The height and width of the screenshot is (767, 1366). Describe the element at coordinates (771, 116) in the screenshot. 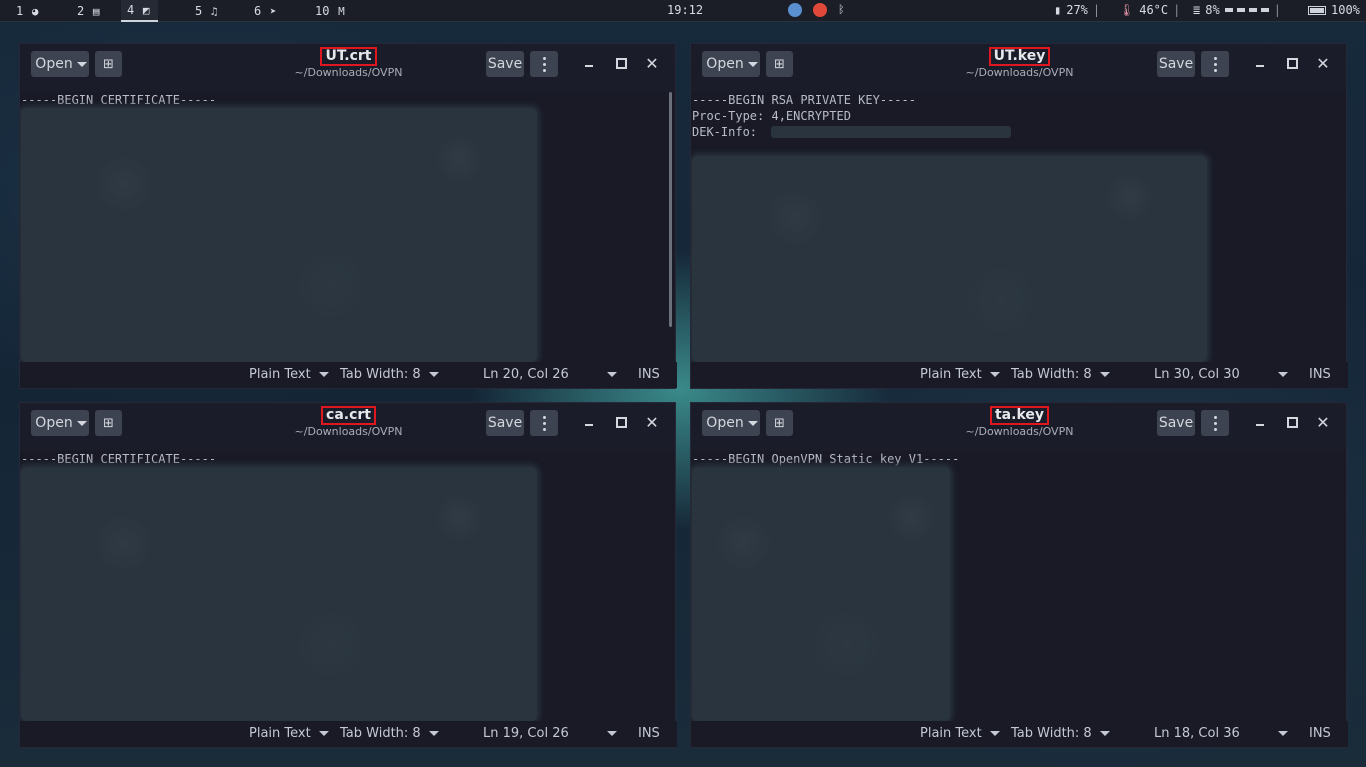

I see `code-line: Proc-Type: 4,ENCRYPTED` at that location.